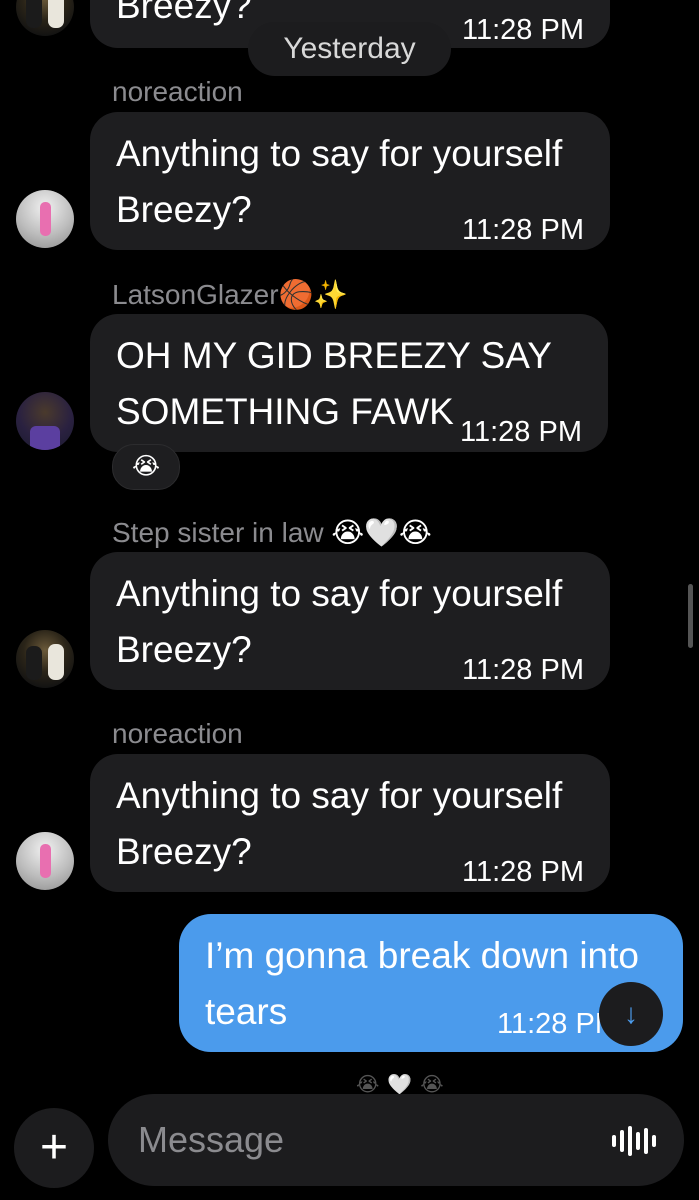 The image size is (699, 1200). I want to click on sender-name: LatsonGlazer🏀✨, so click(230, 294).